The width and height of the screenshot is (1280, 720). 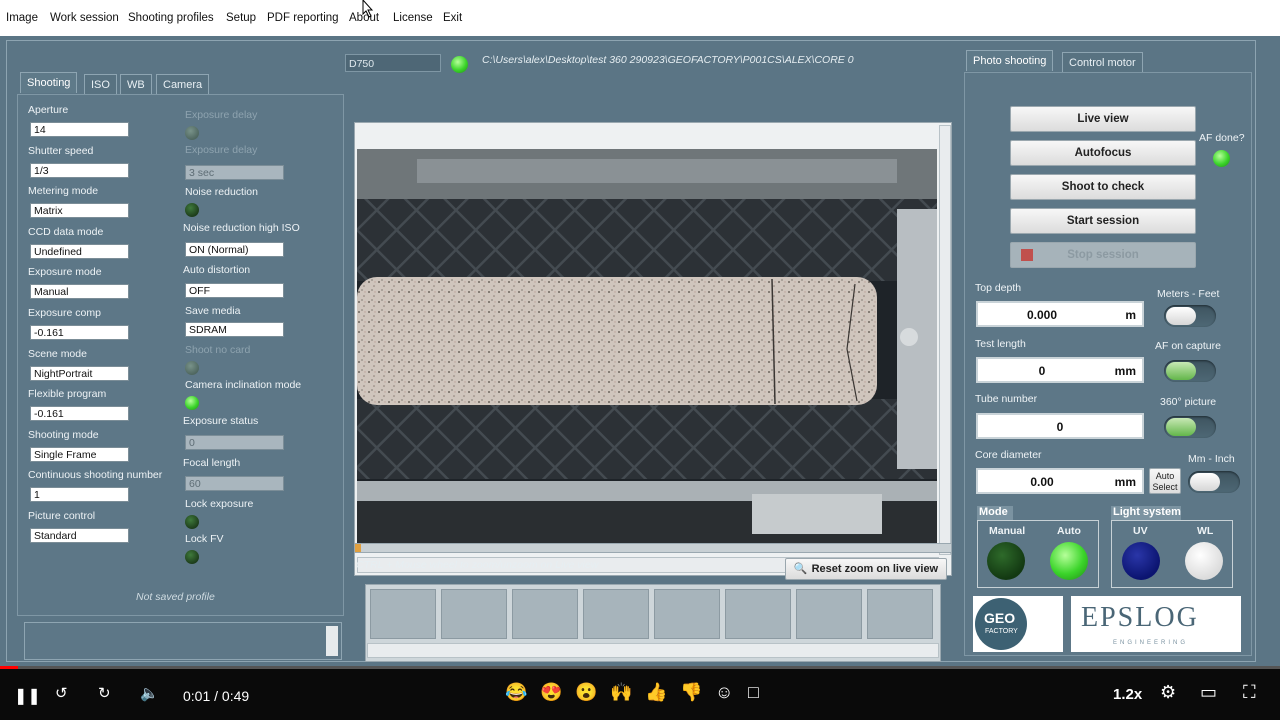 I want to click on tab-control-motor: Control motor, so click(x=1102, y=62).